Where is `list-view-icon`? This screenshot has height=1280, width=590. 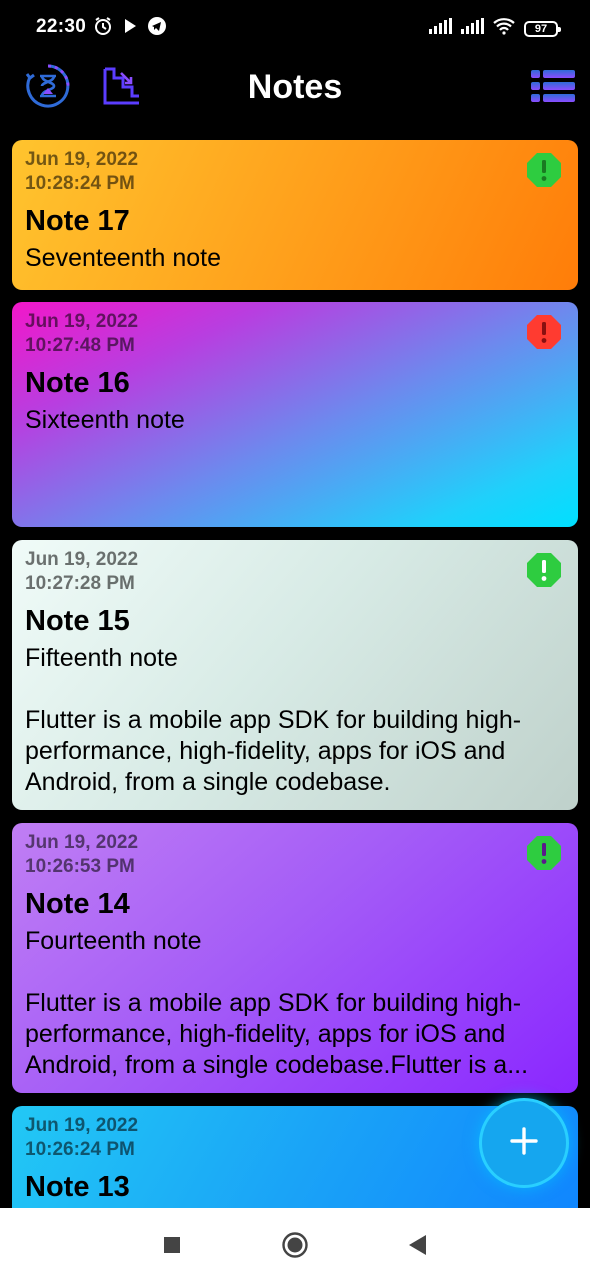
list-view-icon is located at coordinates (553, 86).